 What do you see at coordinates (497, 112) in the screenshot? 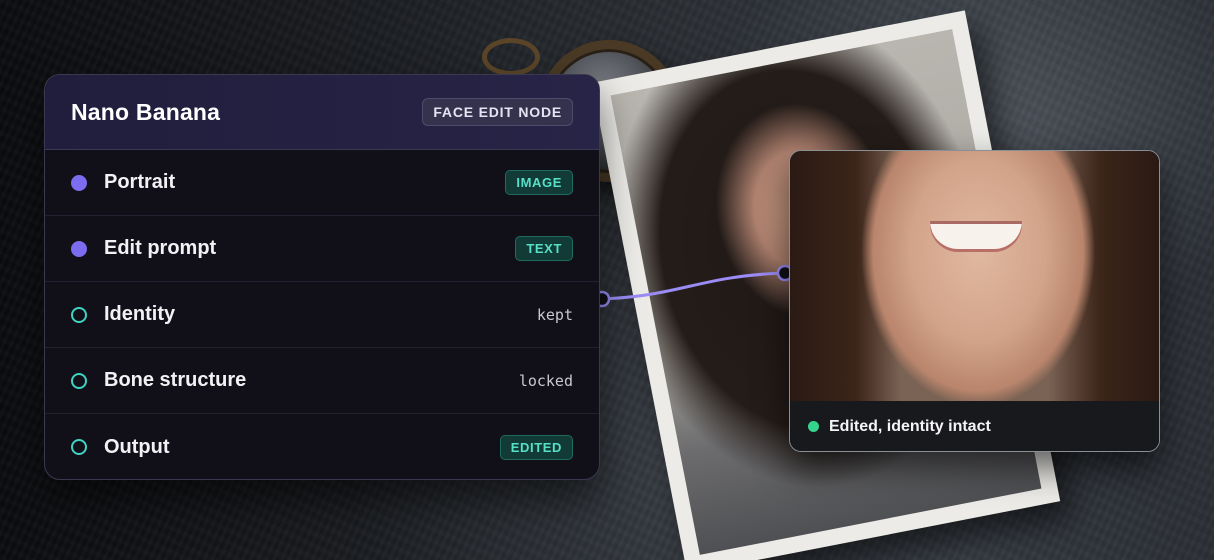
I see `node-type-tag: FACE EDIT NODE` at bounding box center [497, 112].